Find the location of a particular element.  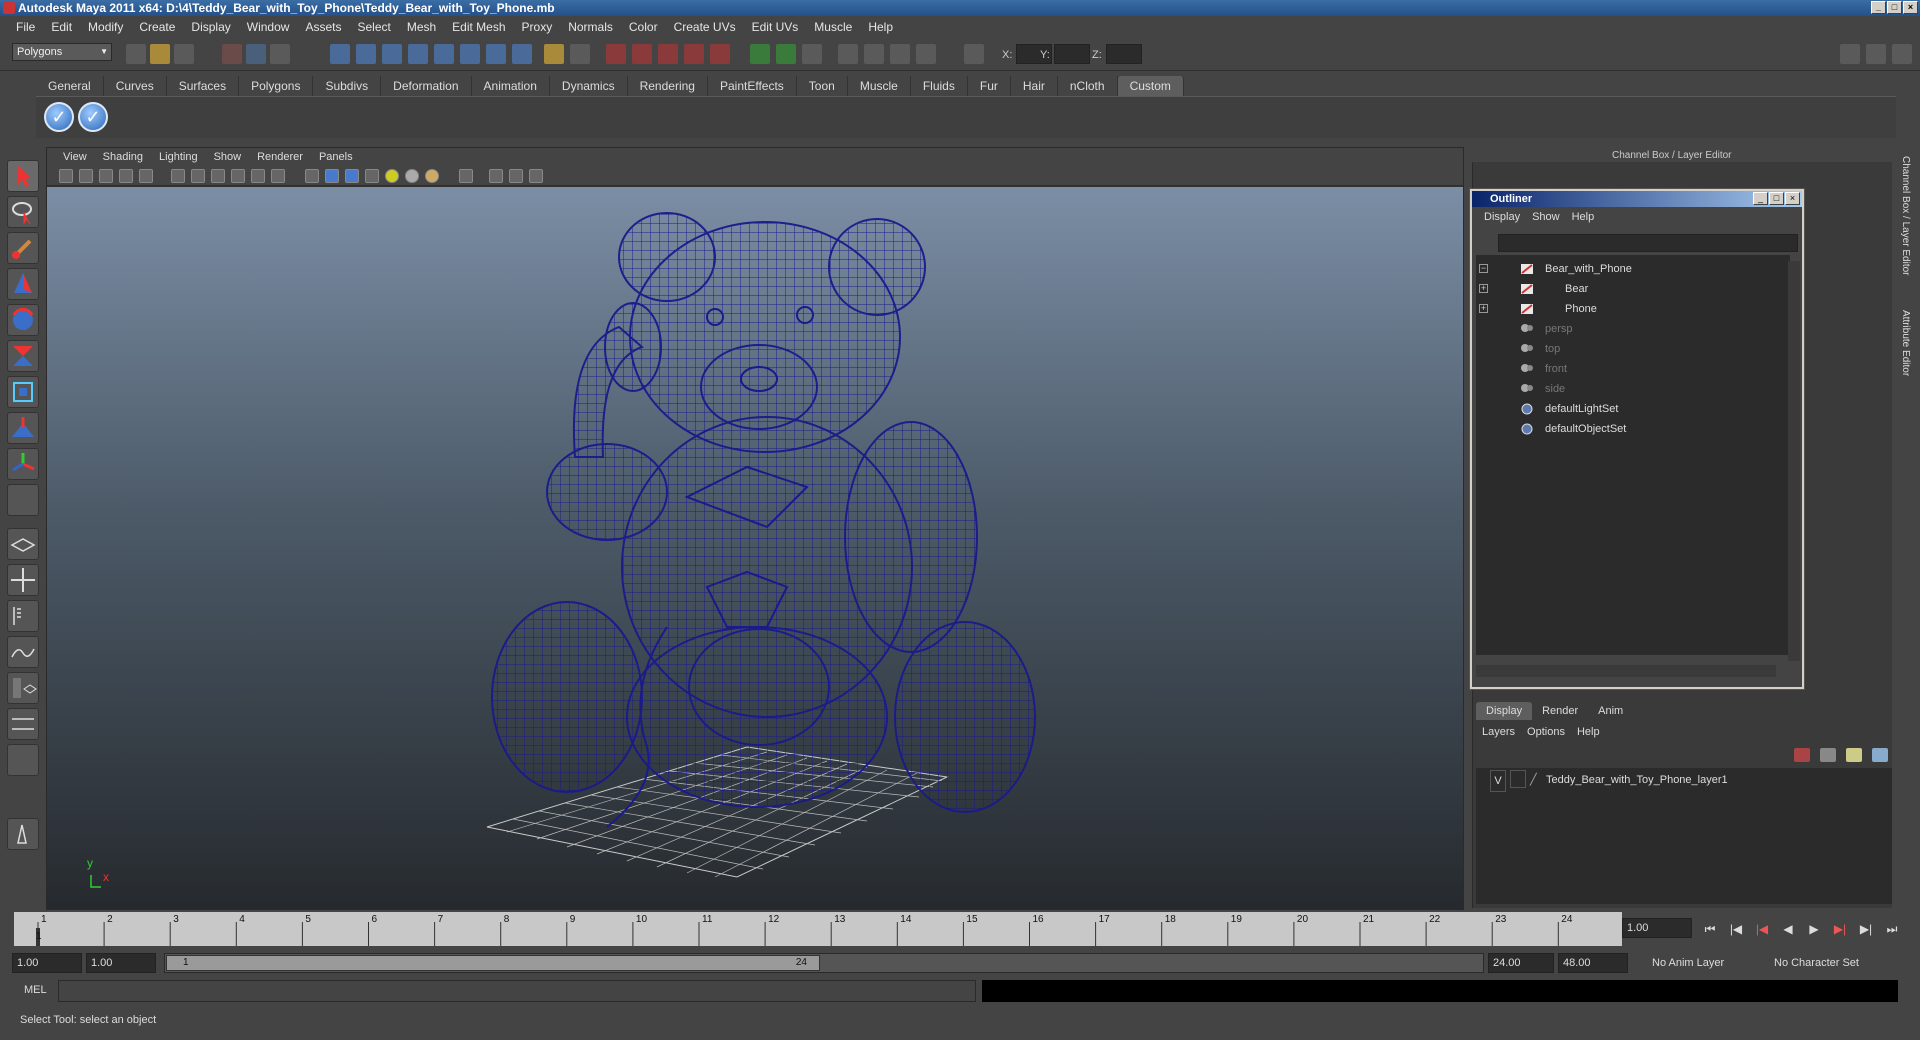

shelf-tab-polygons: Polygons is located at coordinates (276, 86).